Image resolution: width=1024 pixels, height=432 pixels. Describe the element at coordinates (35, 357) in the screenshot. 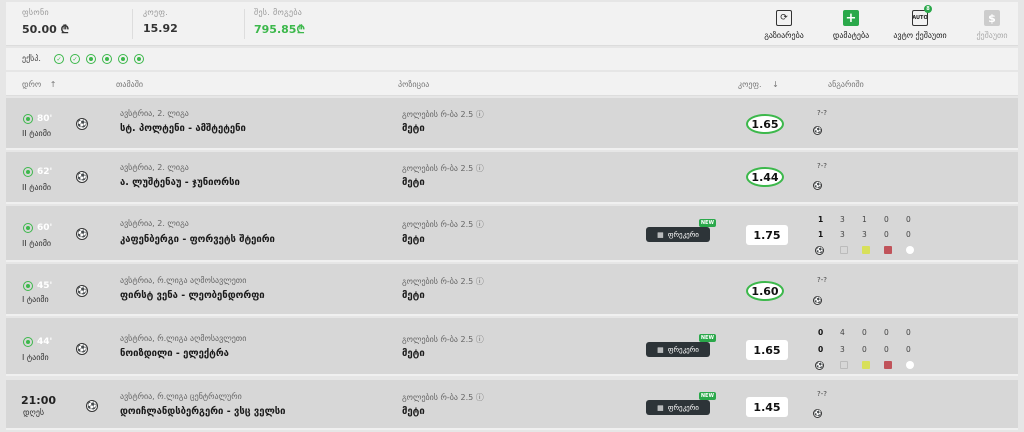

I see `match-period: I ტაიმი` at that location.